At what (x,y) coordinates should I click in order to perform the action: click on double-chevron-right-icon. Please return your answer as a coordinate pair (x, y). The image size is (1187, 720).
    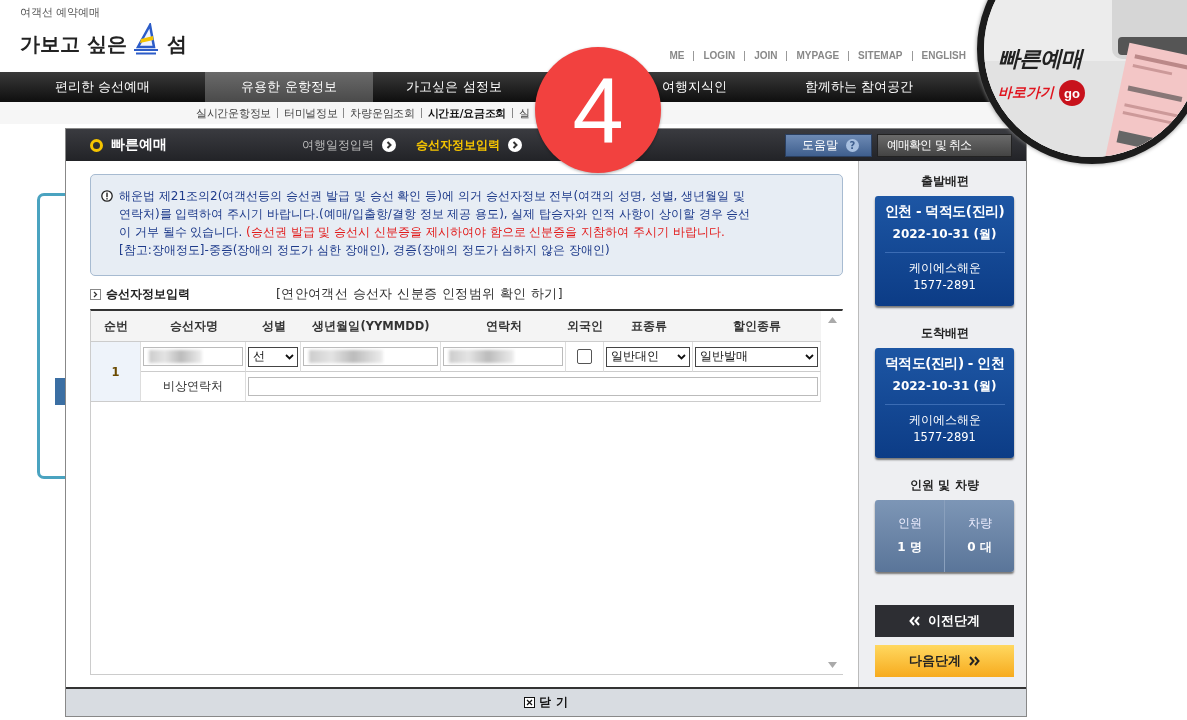
    Looking at the image, I should click on (974, 661).